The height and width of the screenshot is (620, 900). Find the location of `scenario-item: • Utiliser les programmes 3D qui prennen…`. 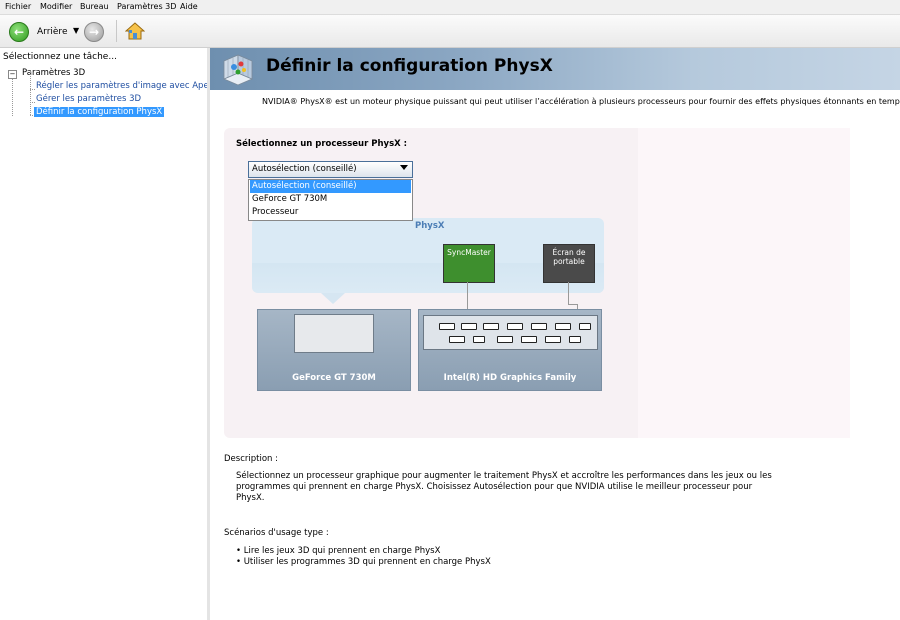

scenario-item: • Utiliser les programmes 3D qui prennen… is located at coordinates (363, 562).